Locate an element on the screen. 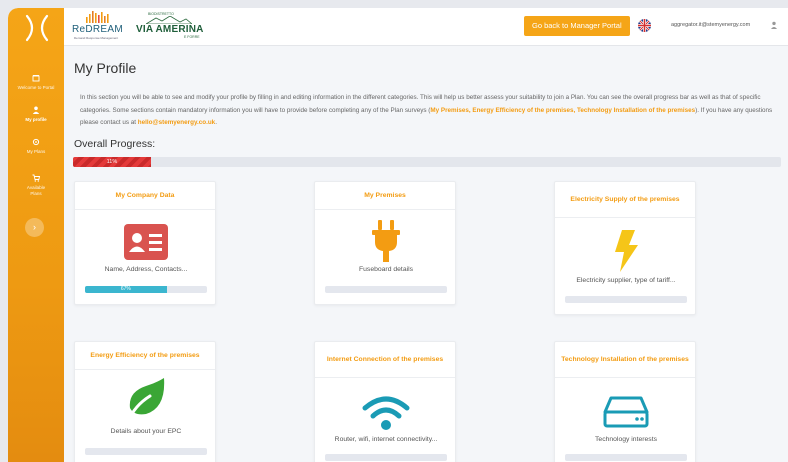 The height and width of the screenshot is (462, 788). card-title: My Premises is located at coordinates (385, 196).